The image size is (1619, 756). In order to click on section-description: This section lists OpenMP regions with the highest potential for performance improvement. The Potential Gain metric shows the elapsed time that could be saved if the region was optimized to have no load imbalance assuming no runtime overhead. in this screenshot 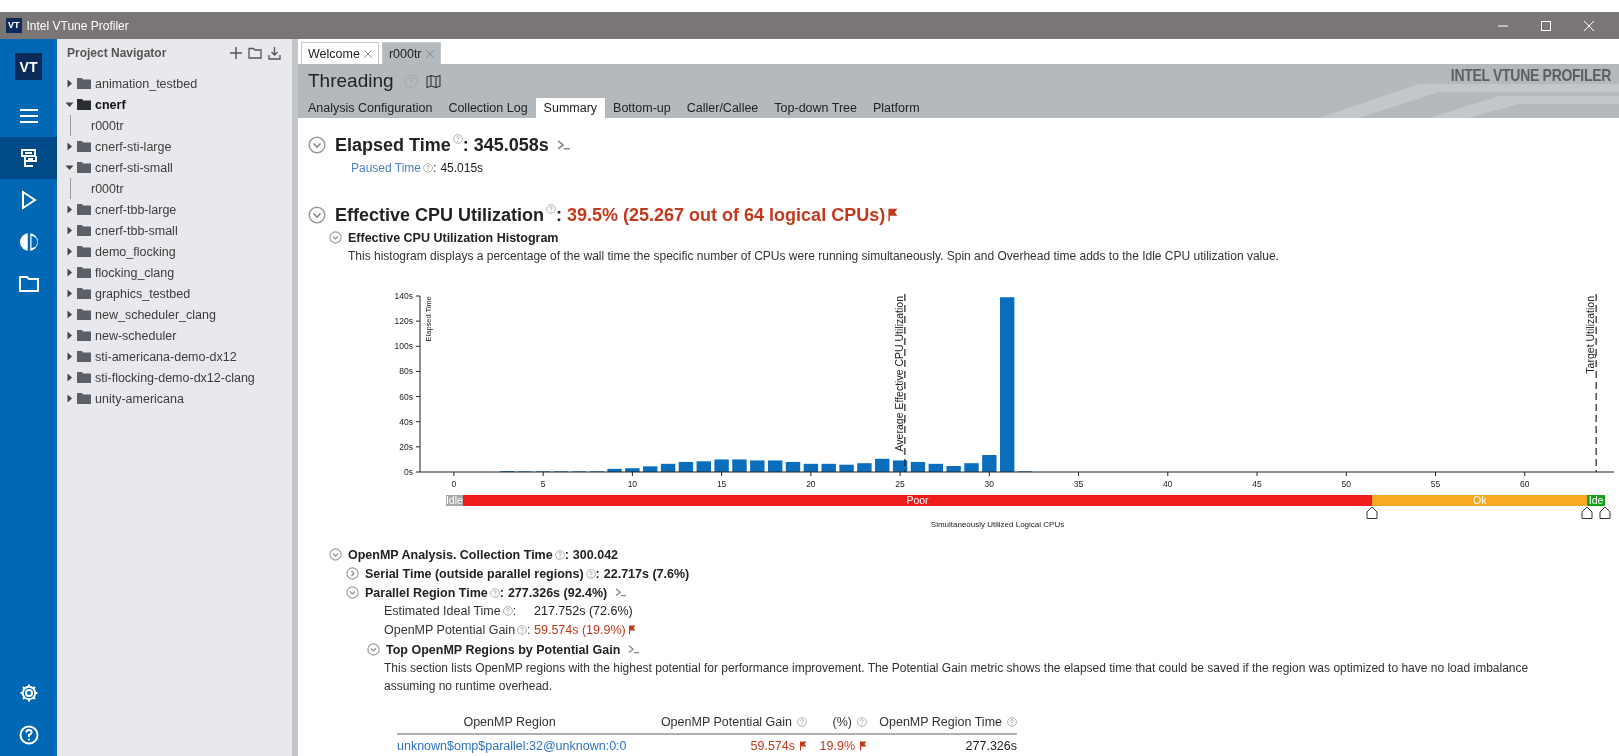, I will do `click(957, 677)`.